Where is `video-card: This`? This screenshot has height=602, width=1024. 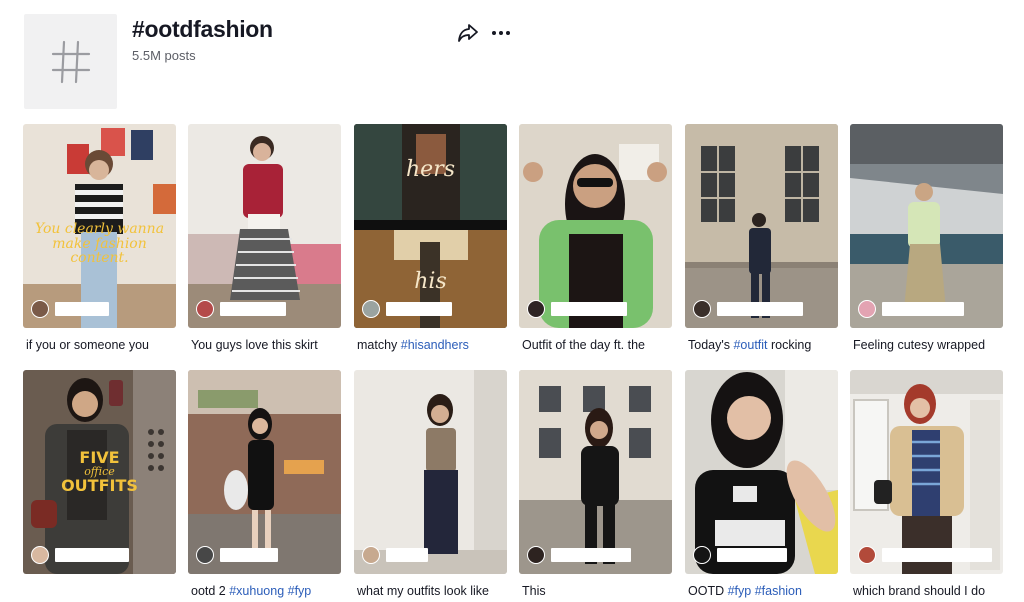 video-card: This is located at coordinates (595, 484).